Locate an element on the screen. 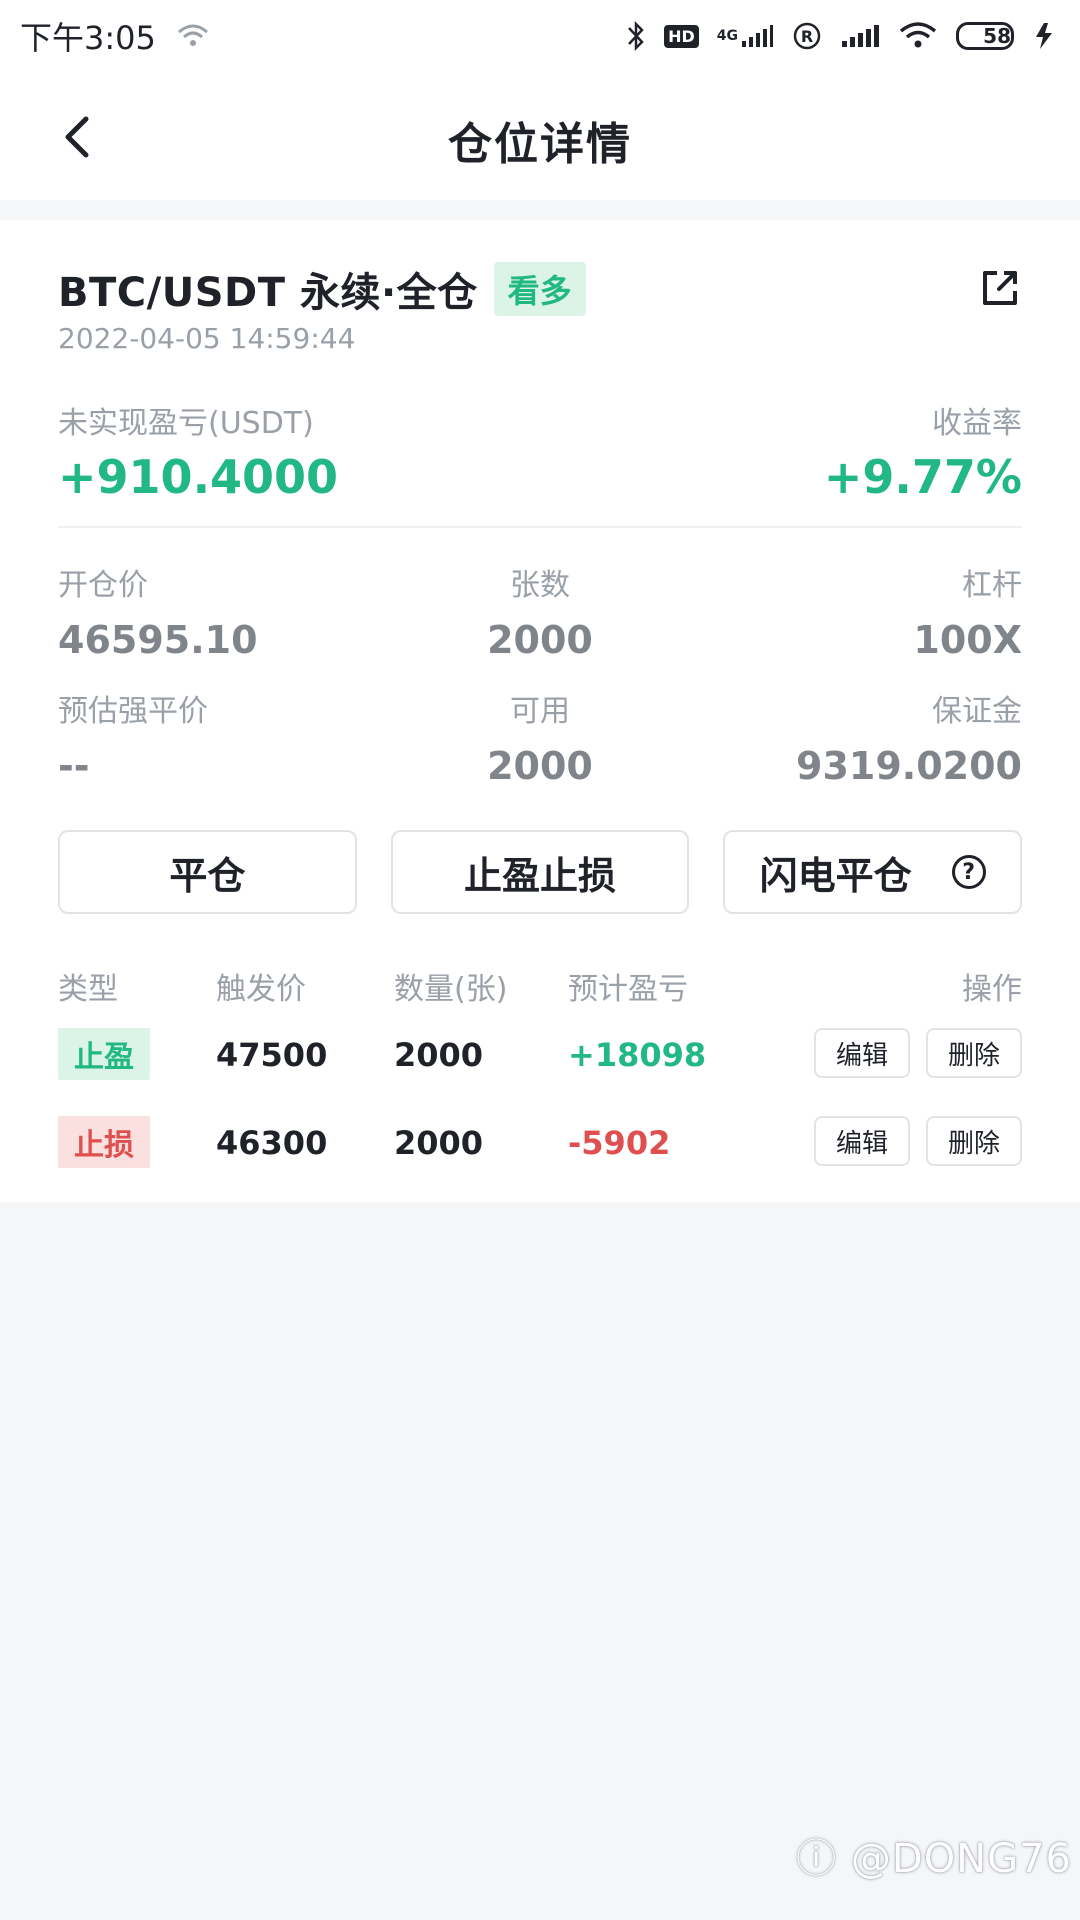 The image size is (1080, 1920). registered-icon: R is located at coordinates (807, 36).